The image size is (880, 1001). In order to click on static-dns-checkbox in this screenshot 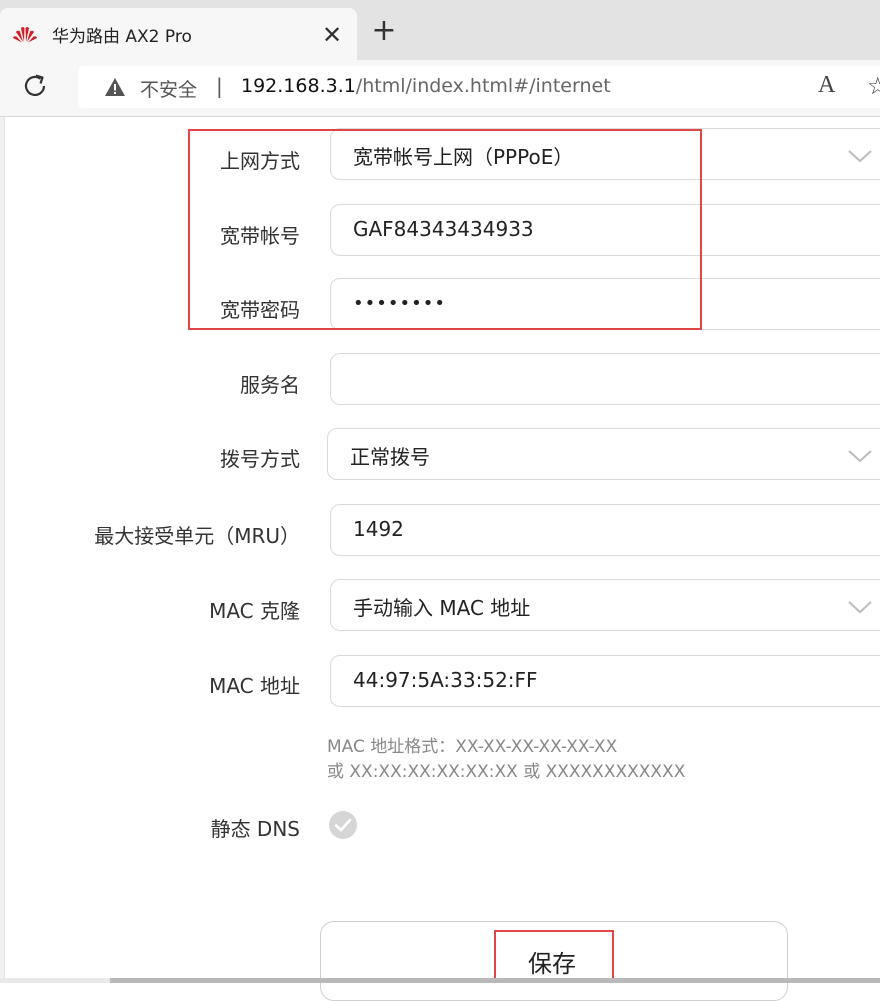, I will do `click(343, 825)`.